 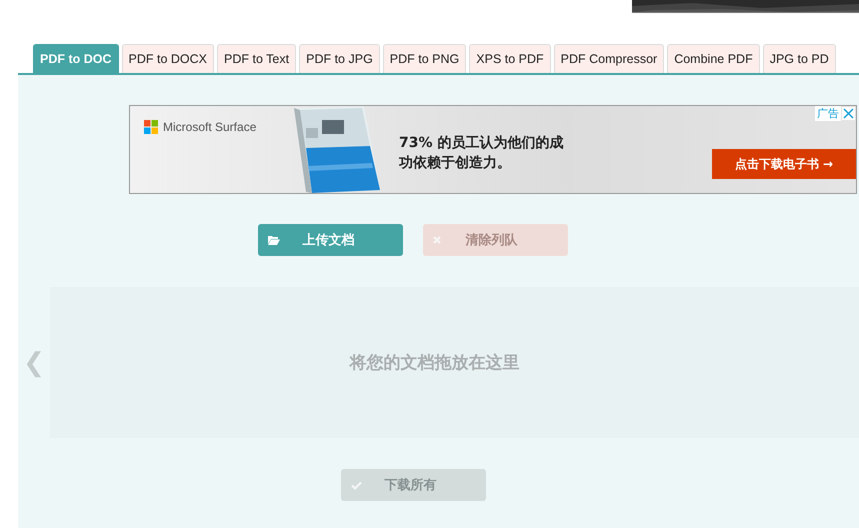 I want to click on brand-name: Microsoft Surface, so click(x=209, y=127).